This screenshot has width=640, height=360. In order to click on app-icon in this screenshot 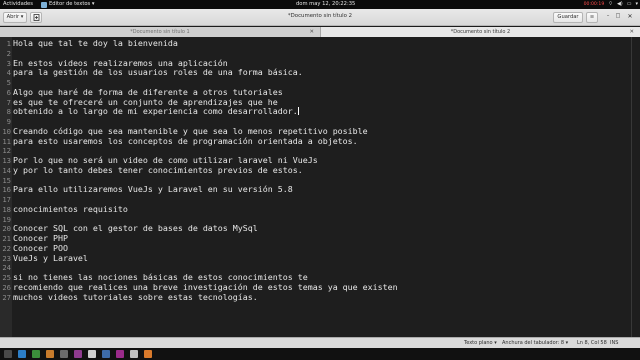, I will do `click(148, 354)`.